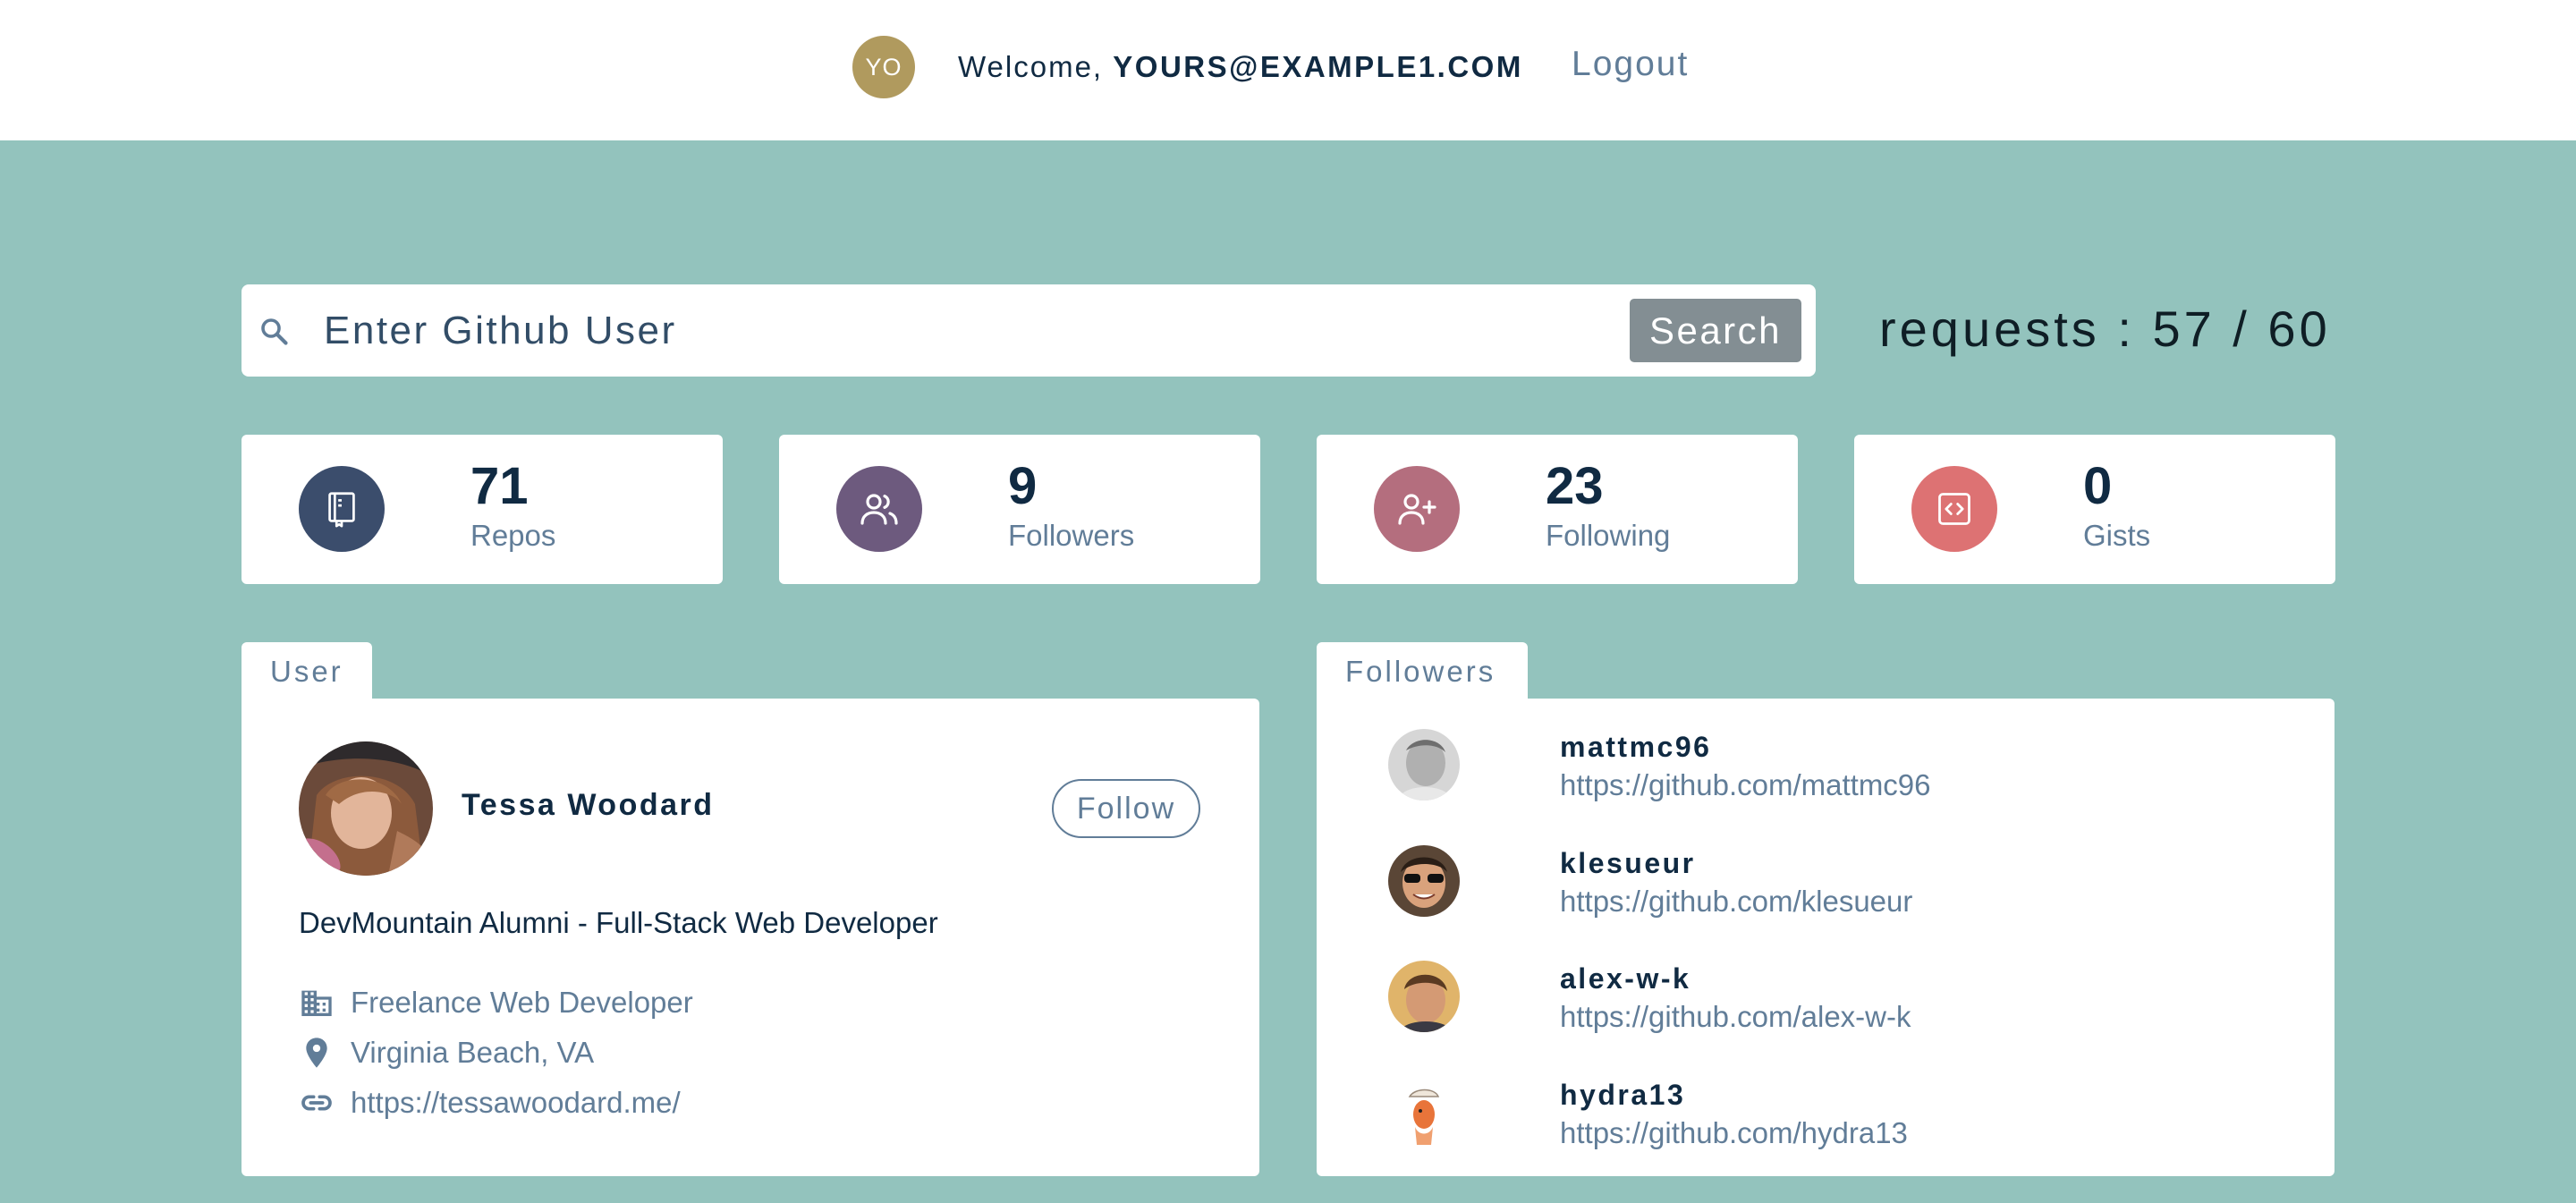 This screenshot has height=1203, width=2576. I want to click on users-icon, so click(879, 509).